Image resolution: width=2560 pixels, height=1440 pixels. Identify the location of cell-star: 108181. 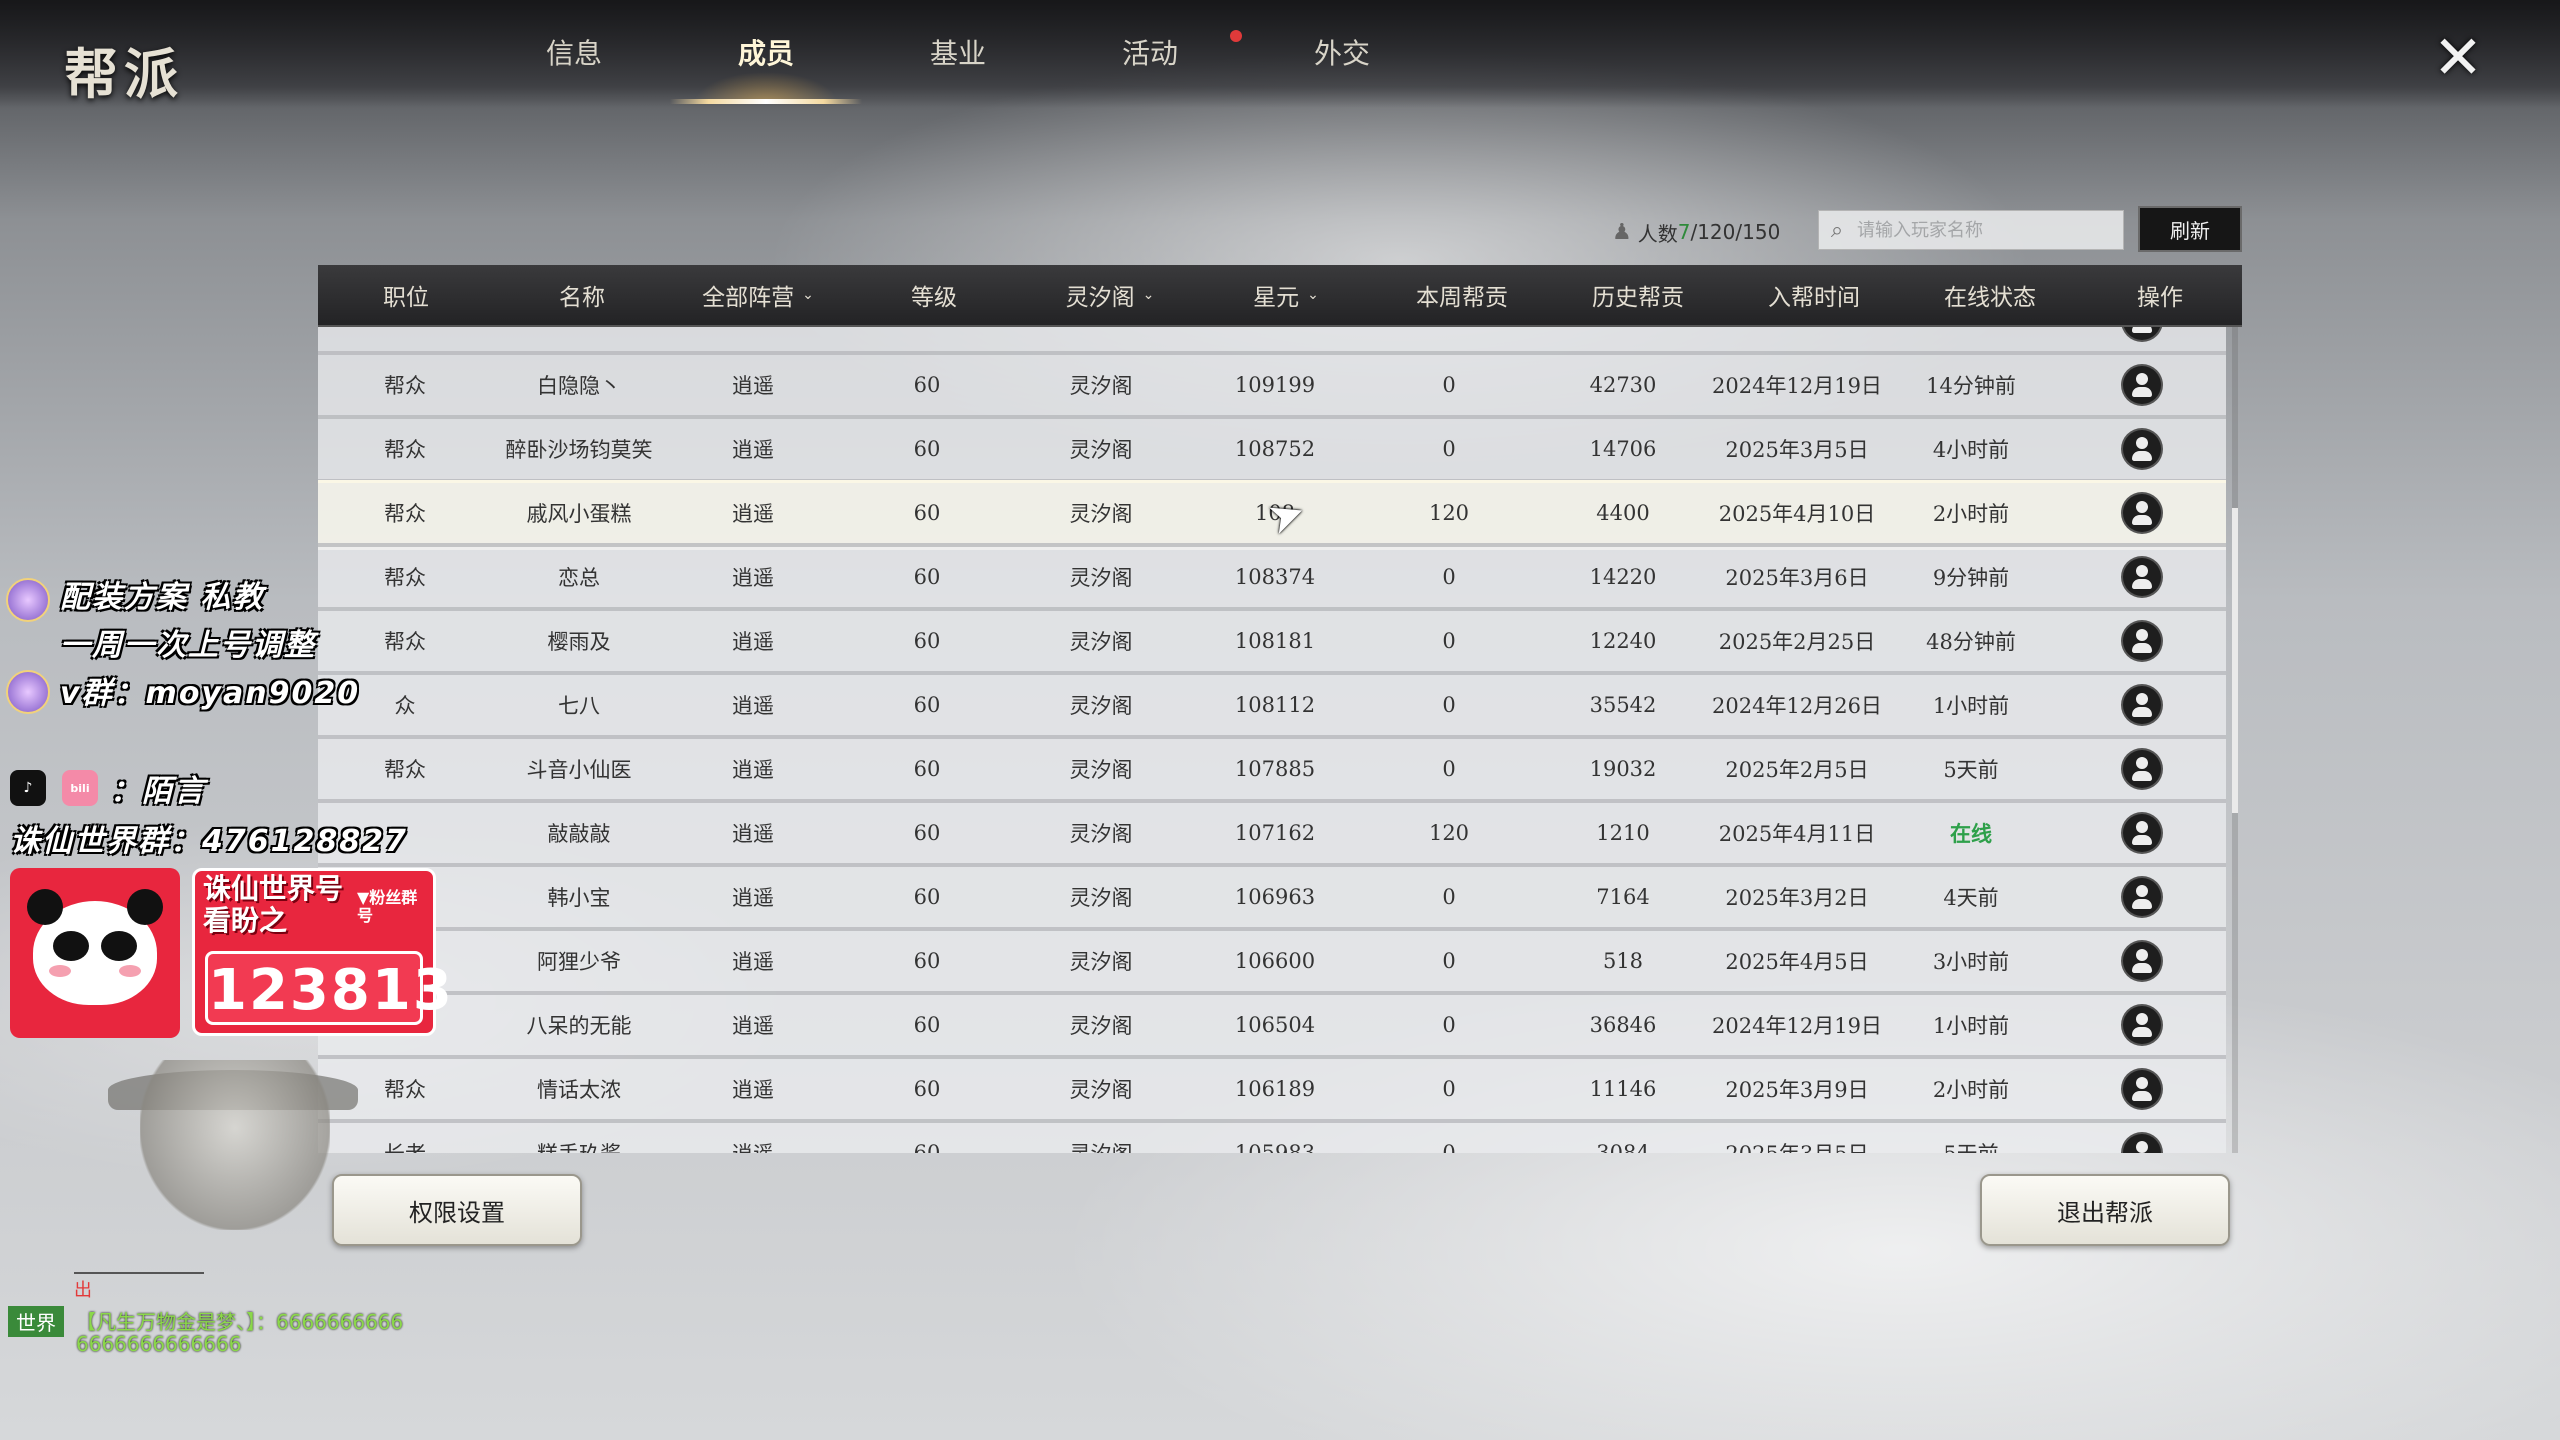
(1275, 641).